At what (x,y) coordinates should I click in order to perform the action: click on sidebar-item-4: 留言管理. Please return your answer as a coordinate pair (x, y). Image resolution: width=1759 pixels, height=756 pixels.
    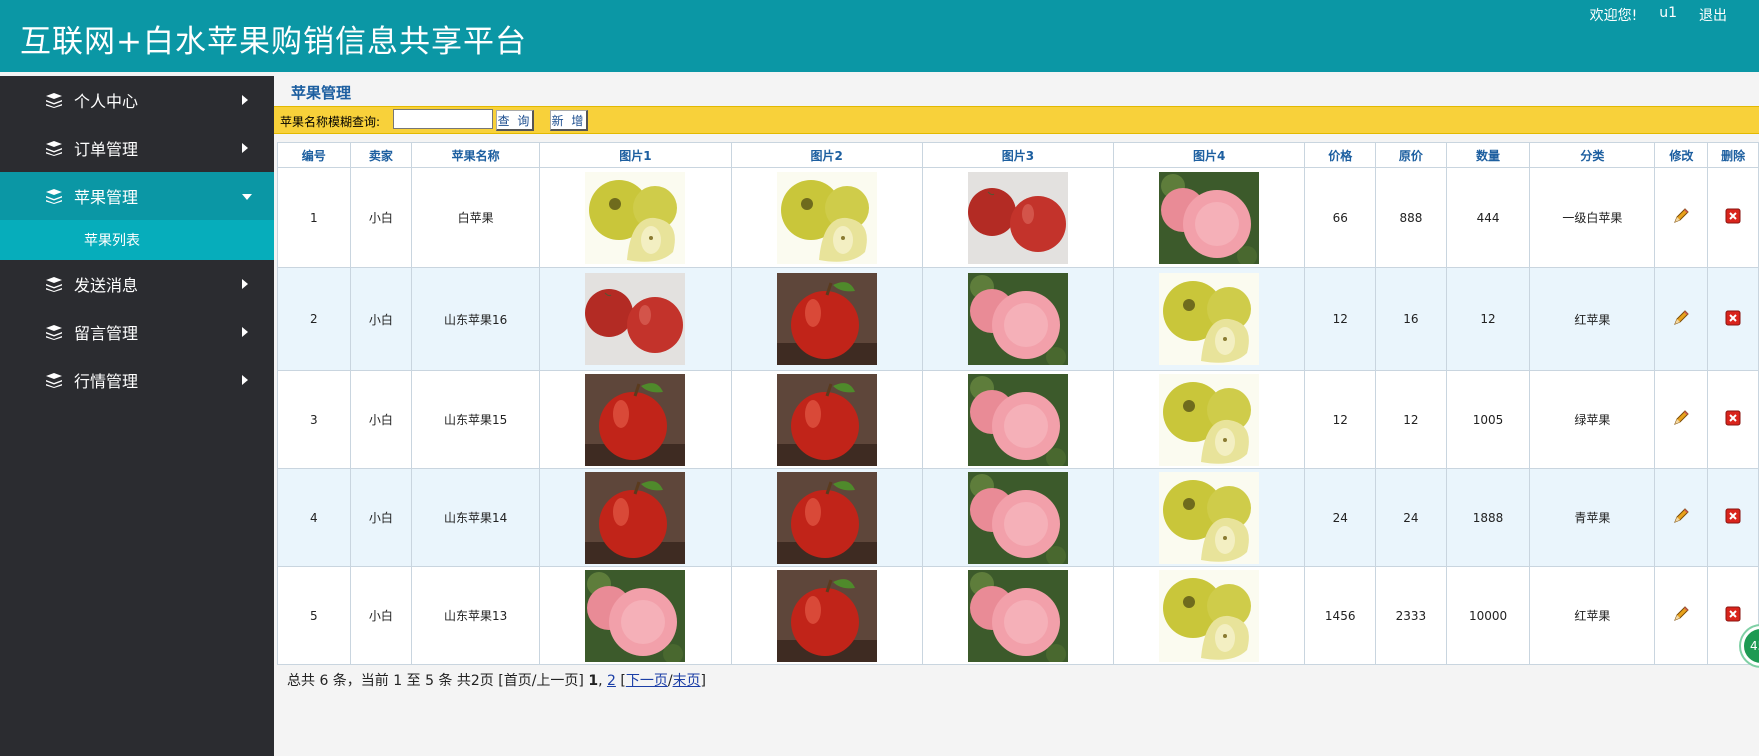
    Looking at the image, I should click on (137, 332).